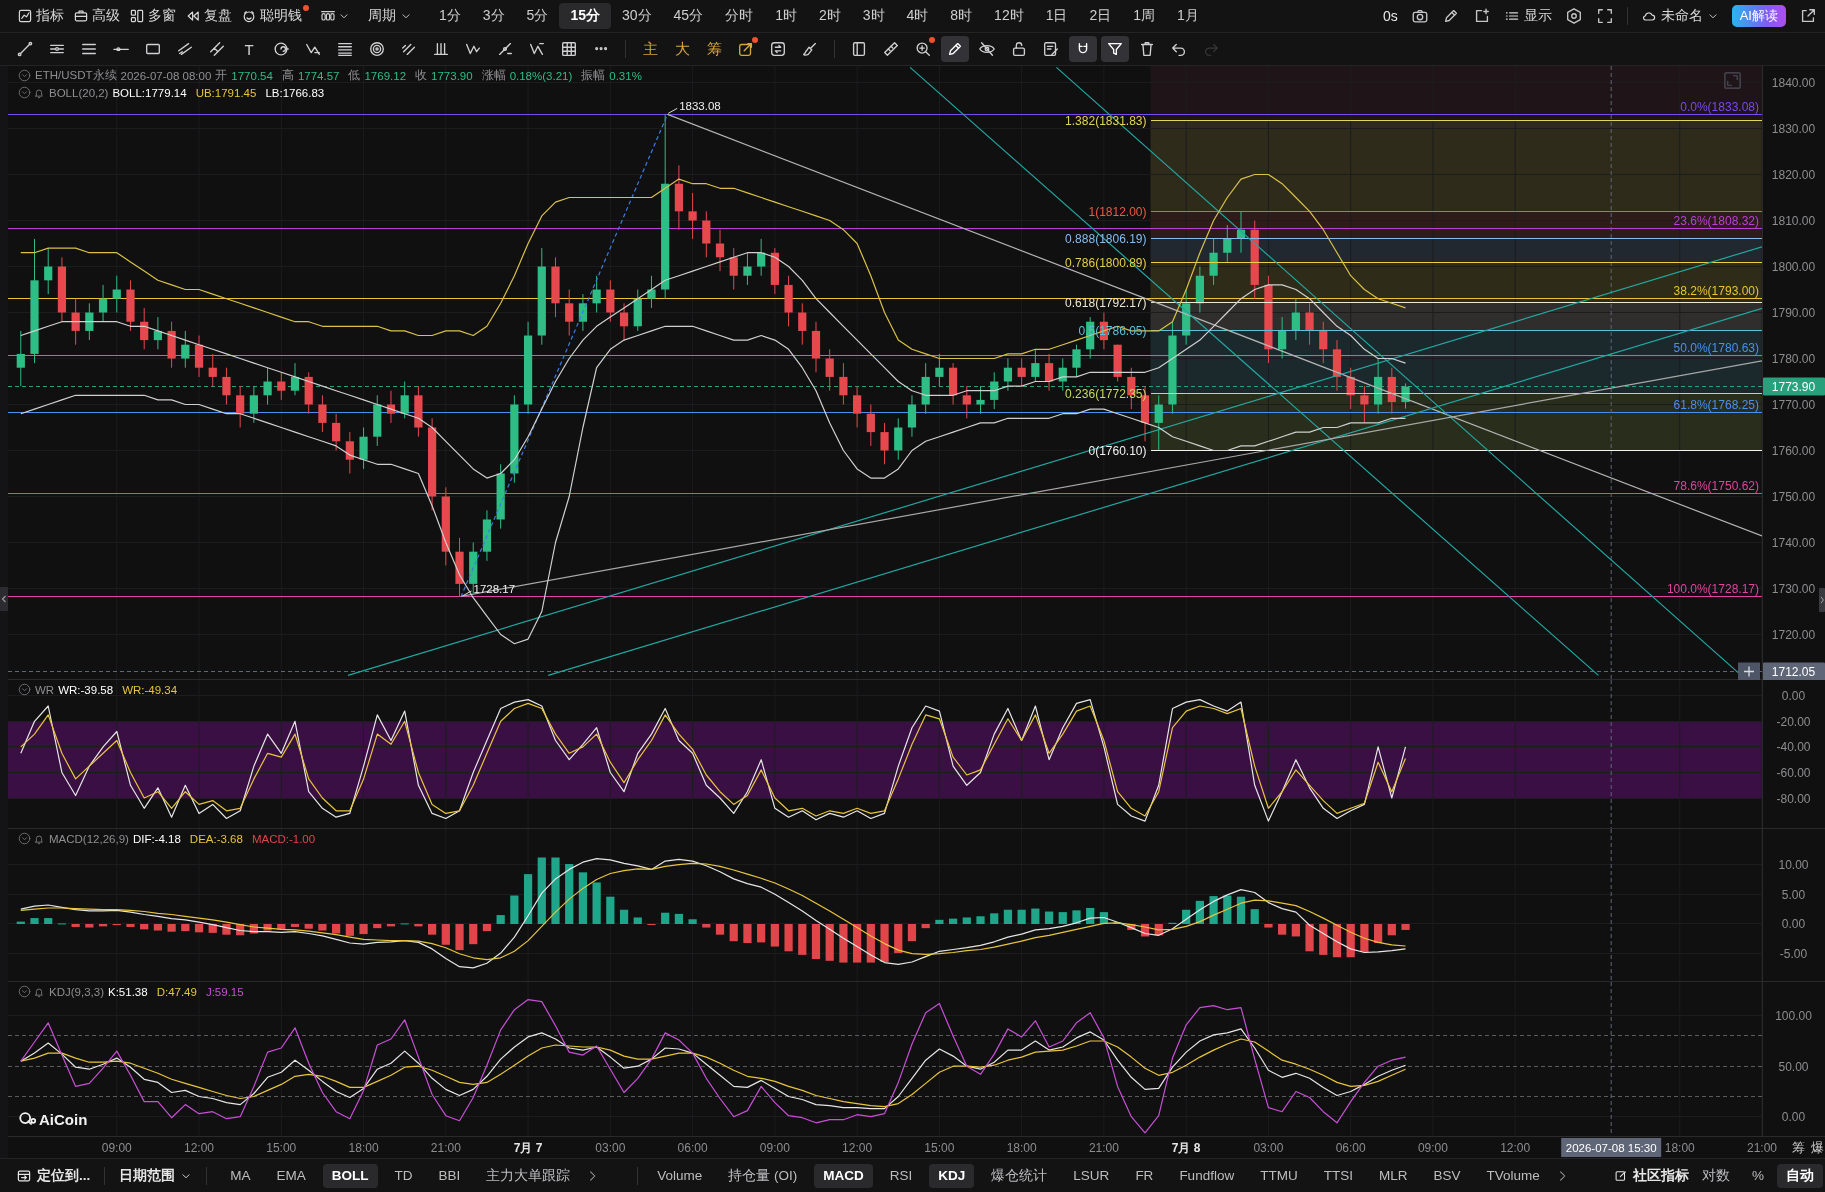 This screenshot has width=1825, height=1192. Describe the element at coordinates (1117, 211) in the screenshot. I see `fib-level-label: 1(1812.00)` at that location.